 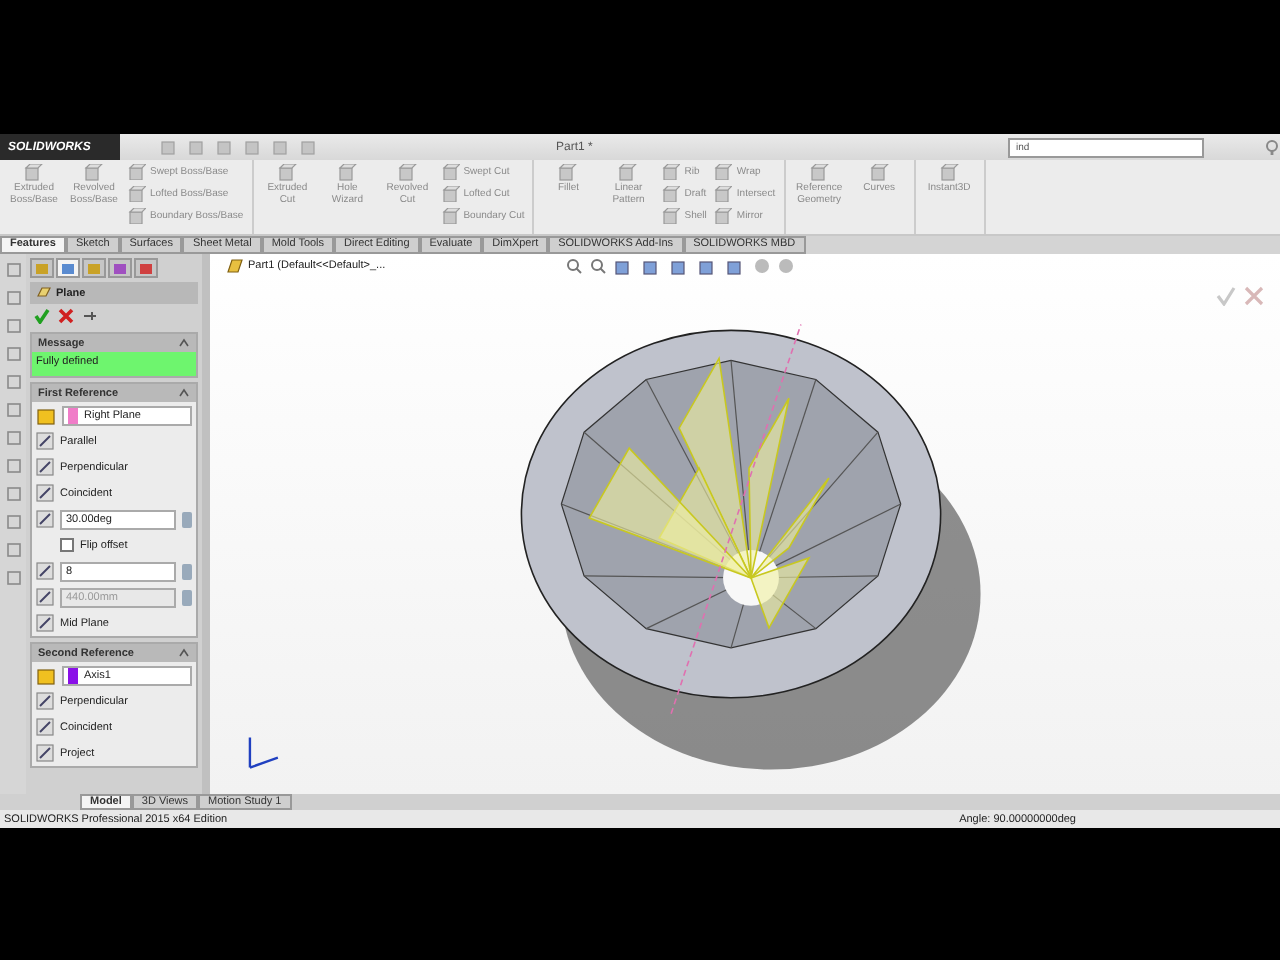 I want to click on part-icon, so click(x=235, y=266).